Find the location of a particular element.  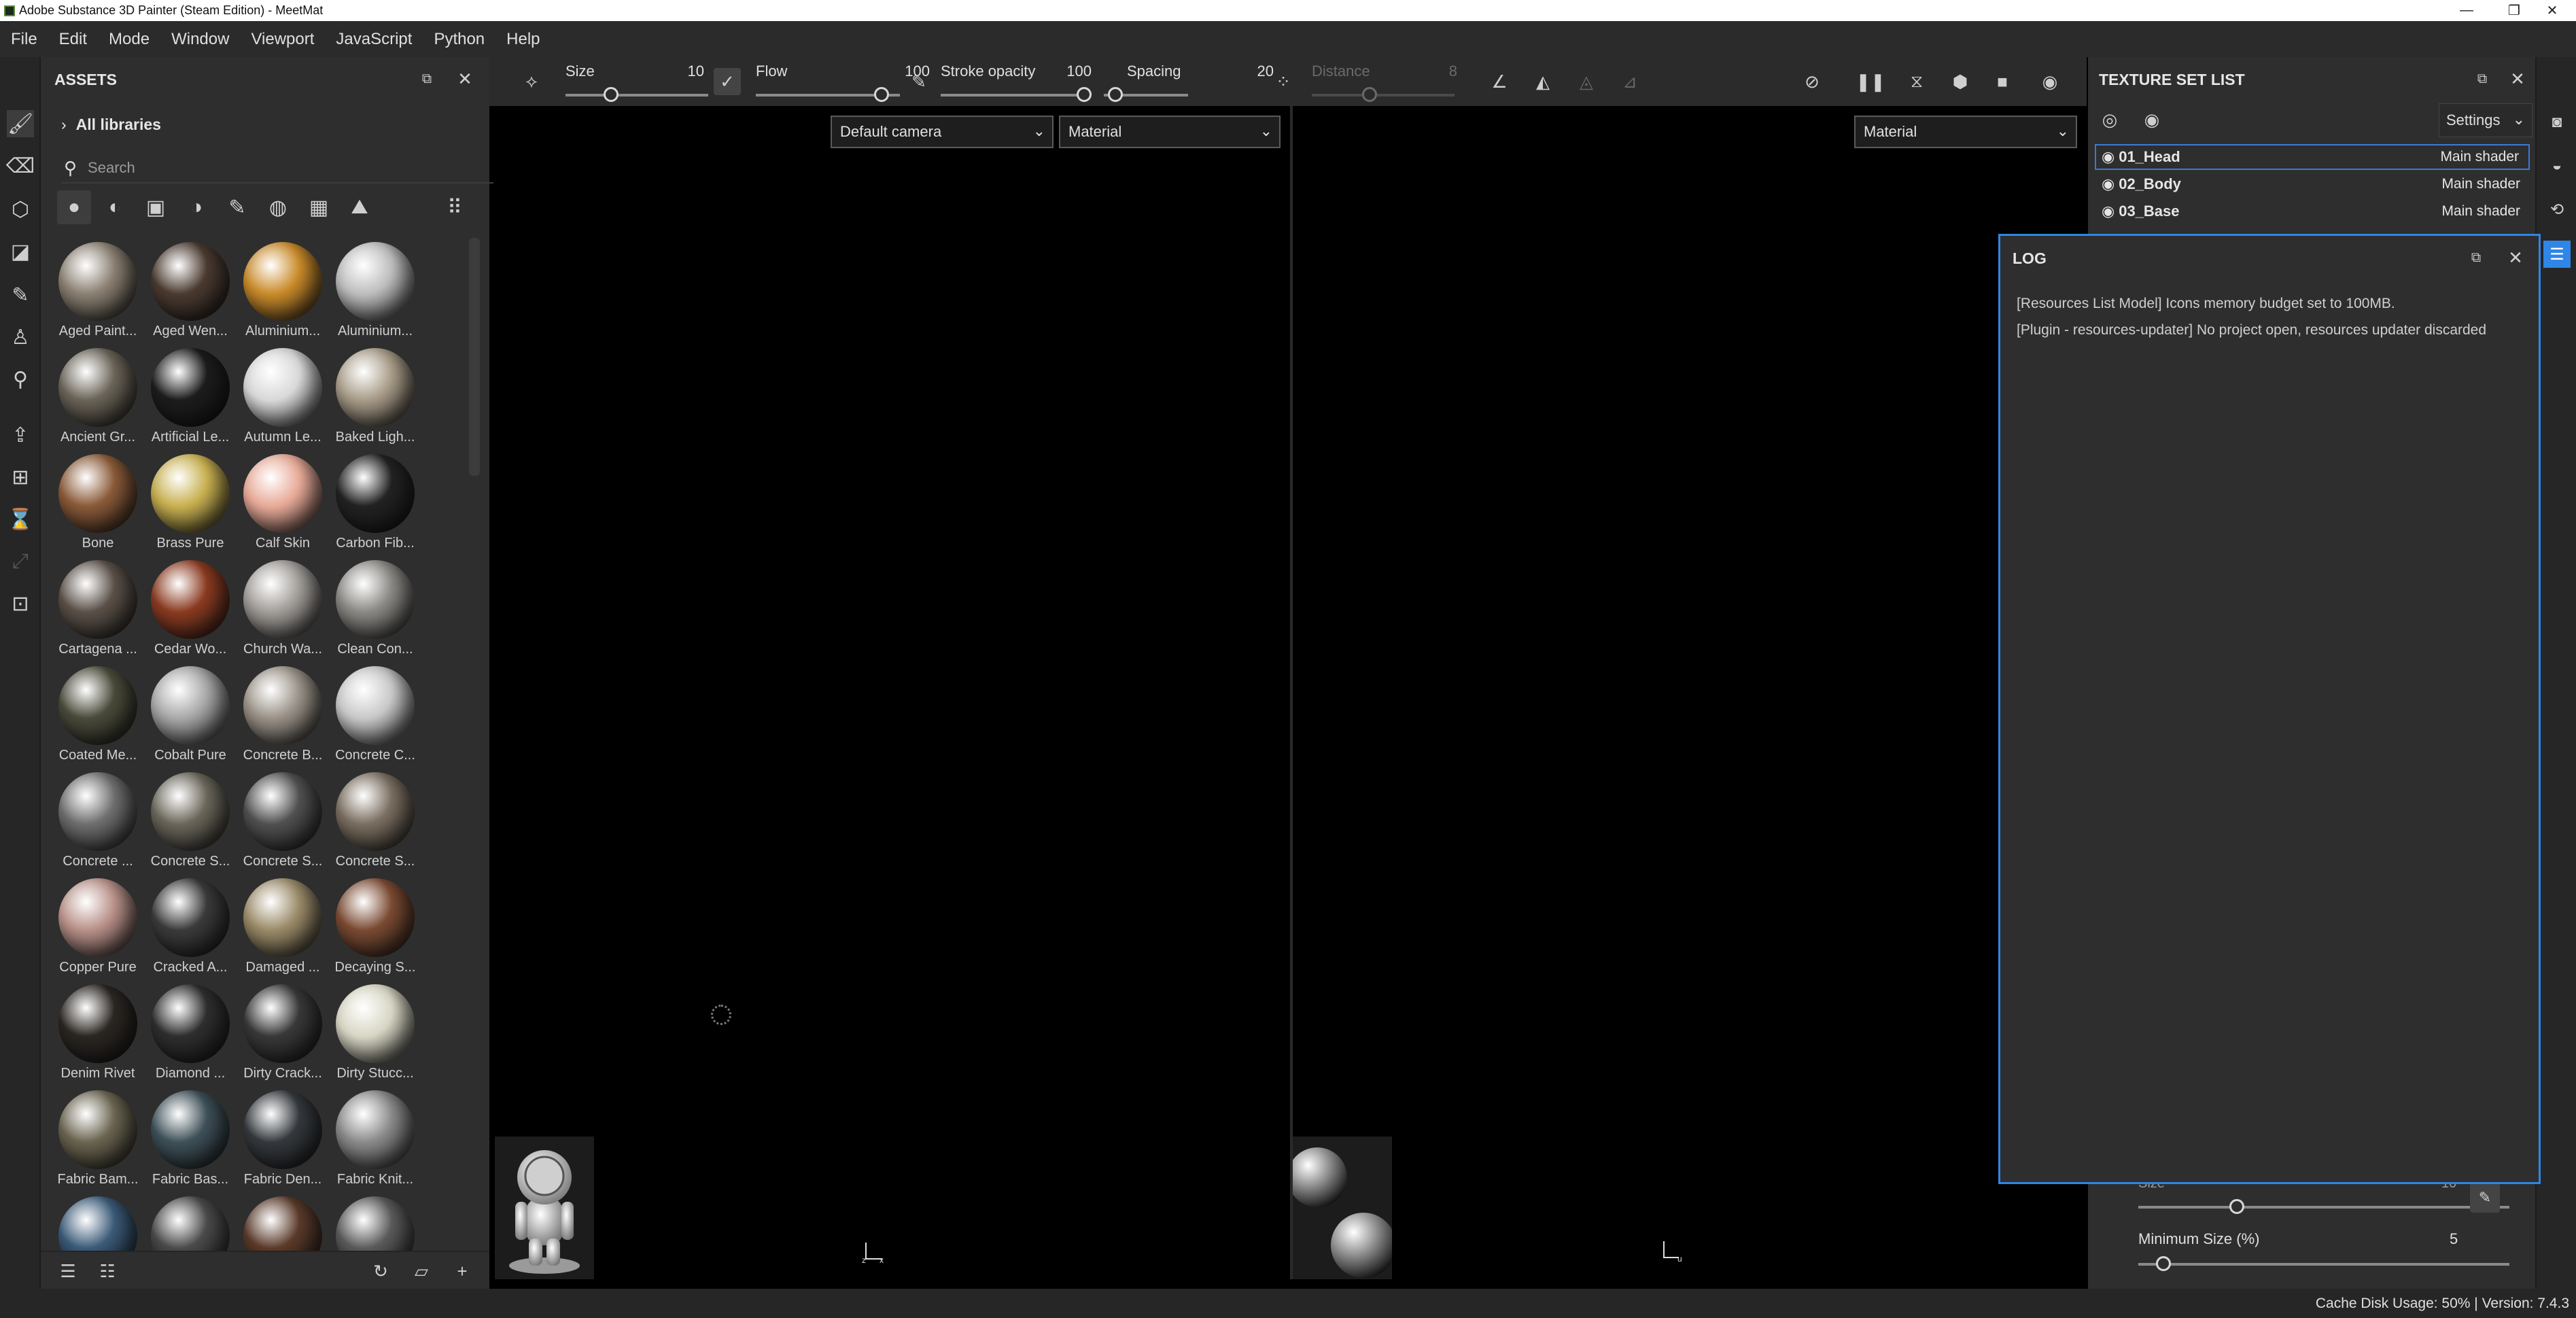

bake-tool-icon: ⇪ is located at coordinates (20, 435).